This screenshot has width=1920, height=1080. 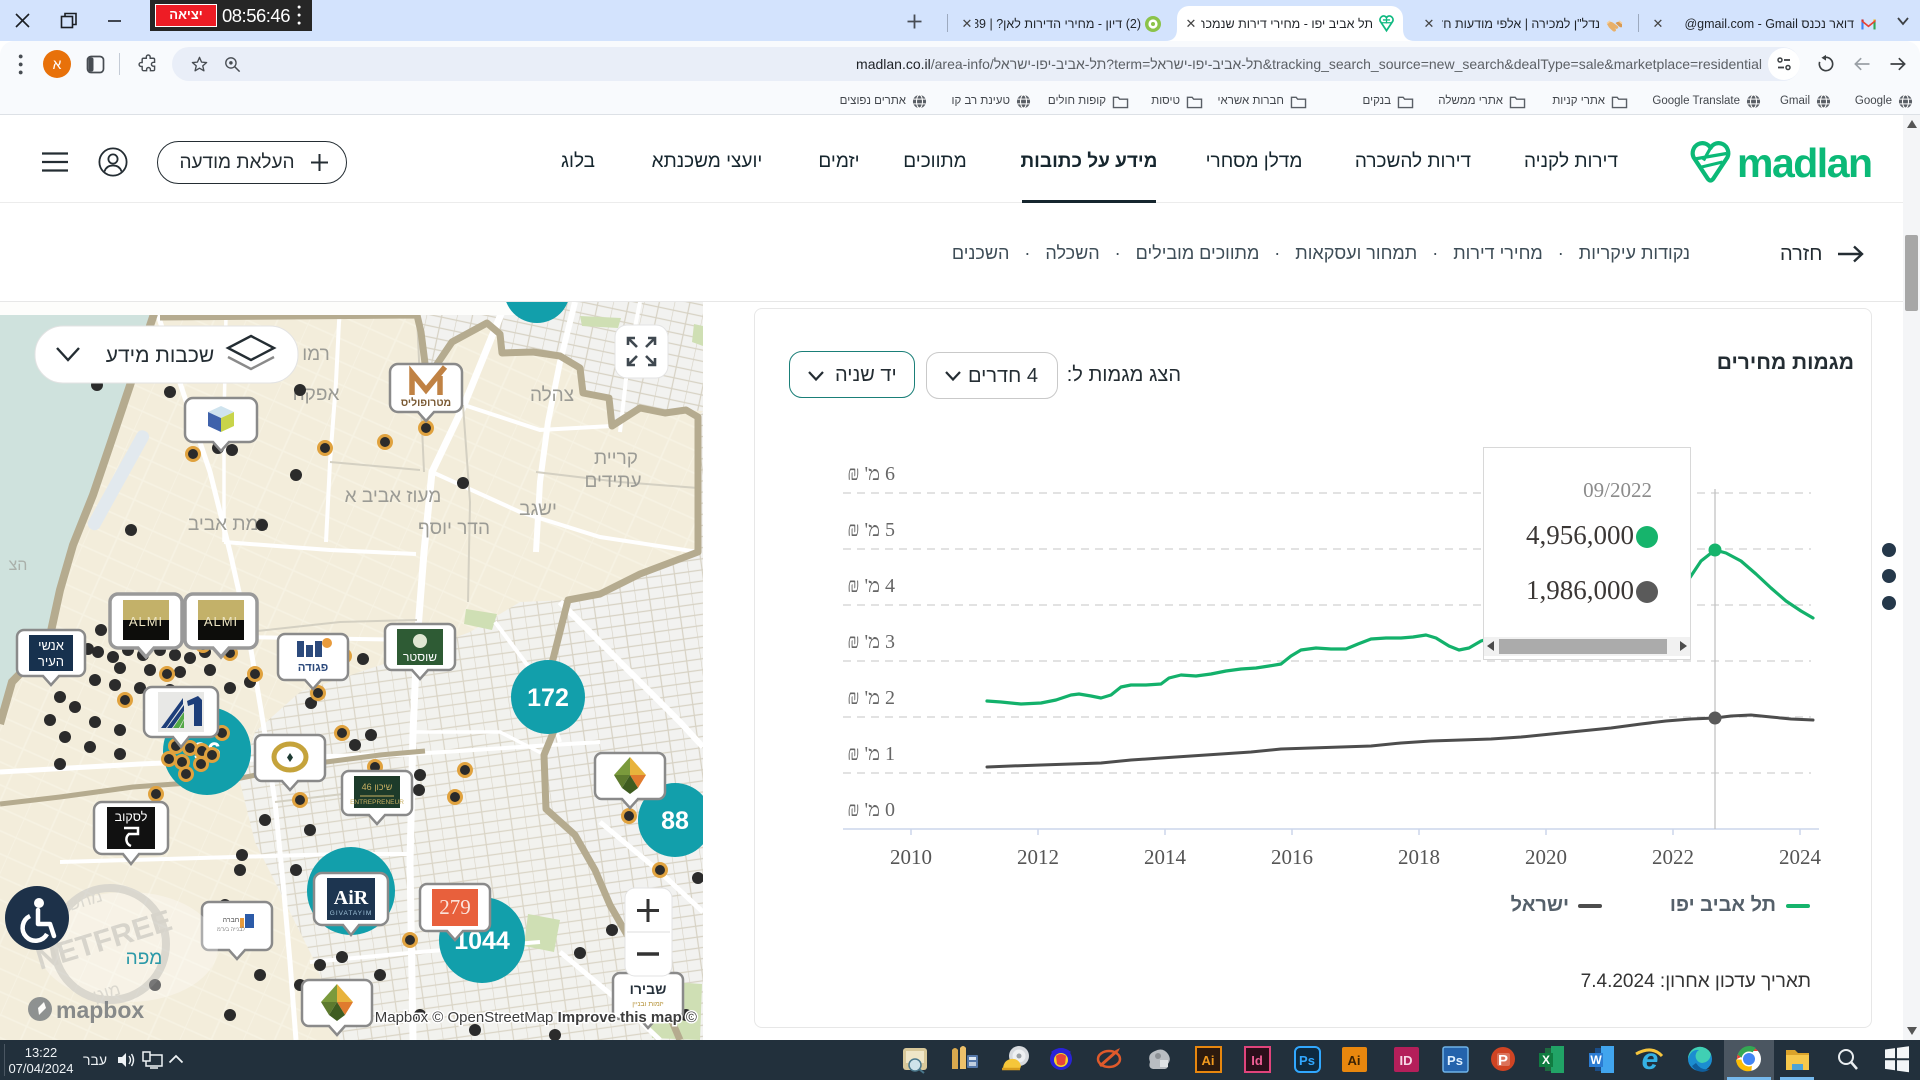 What do you see at coordinates (131, 817) in the screenshot?
I see `svg-text: לסקוב` at bounding box center [131, 817].